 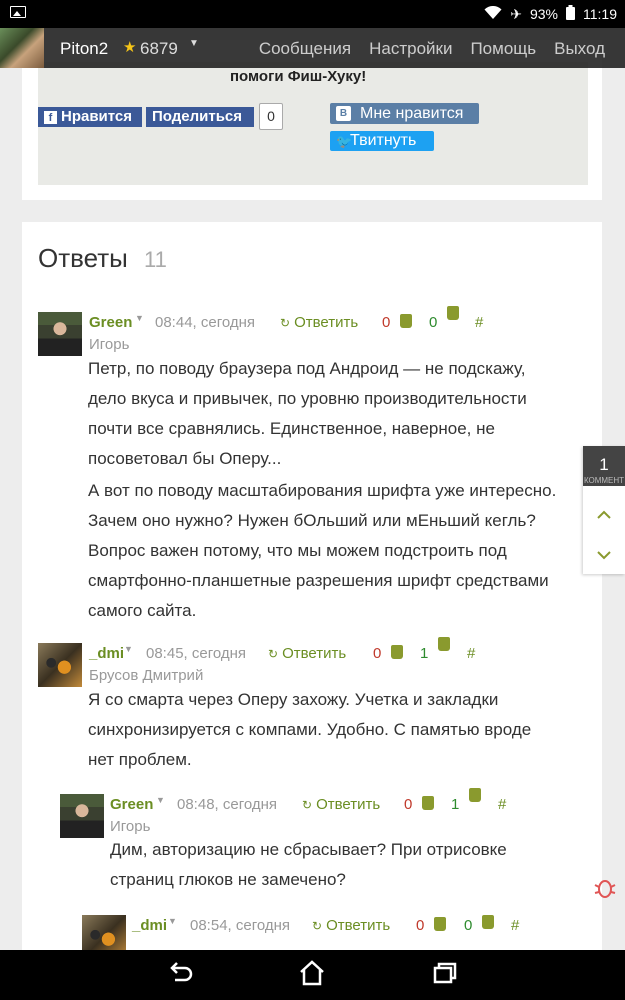 What do you see at coordinates (516, 13) in the screenshot?
I see `airplane-icon: ✈` at bounding box center [516, 13].